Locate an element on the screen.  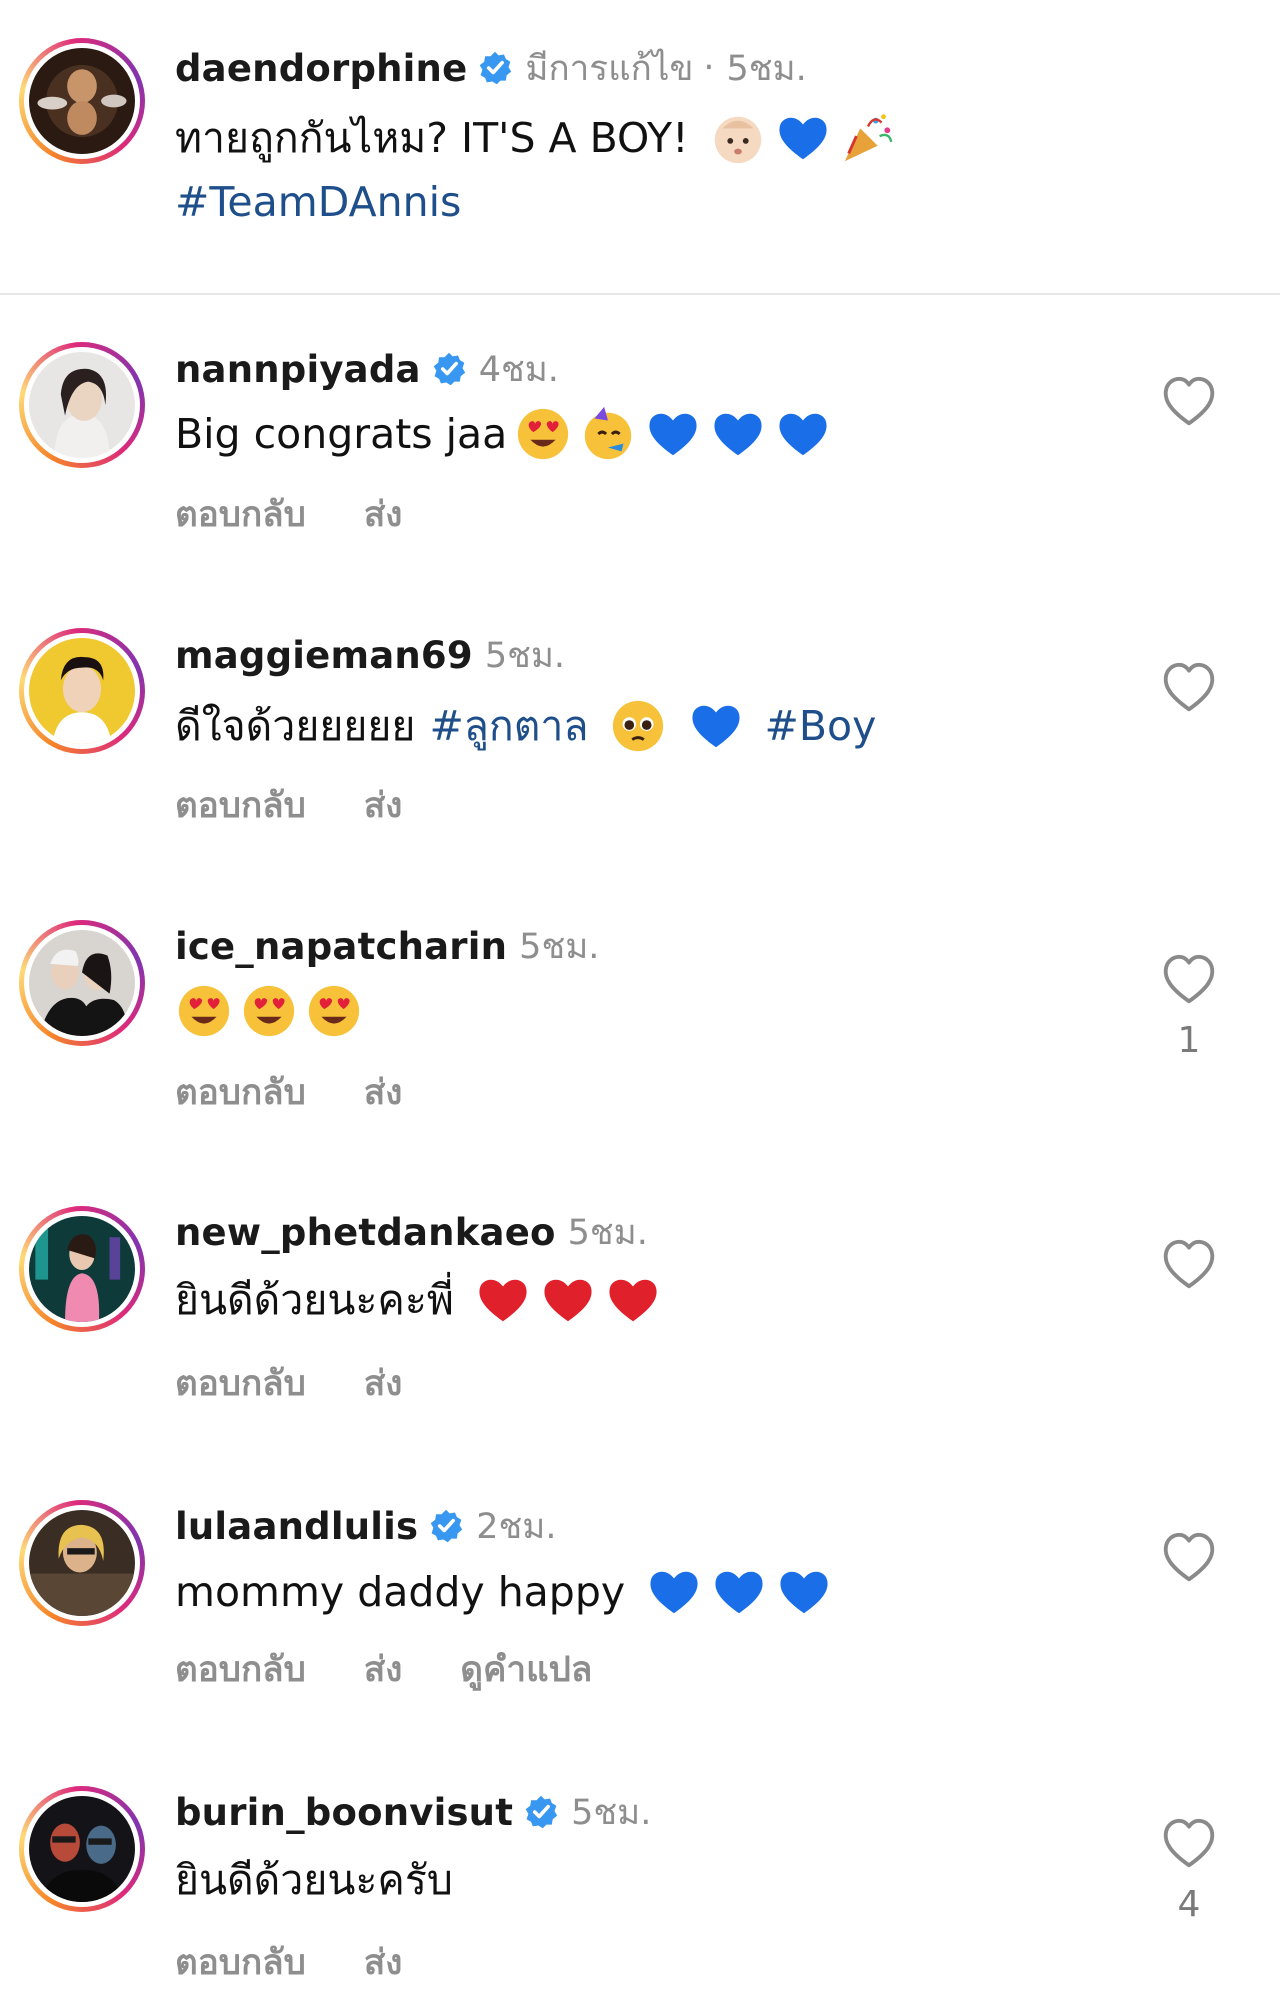
comment-text: Big congrats jaa is located at coordinates (503, 434).